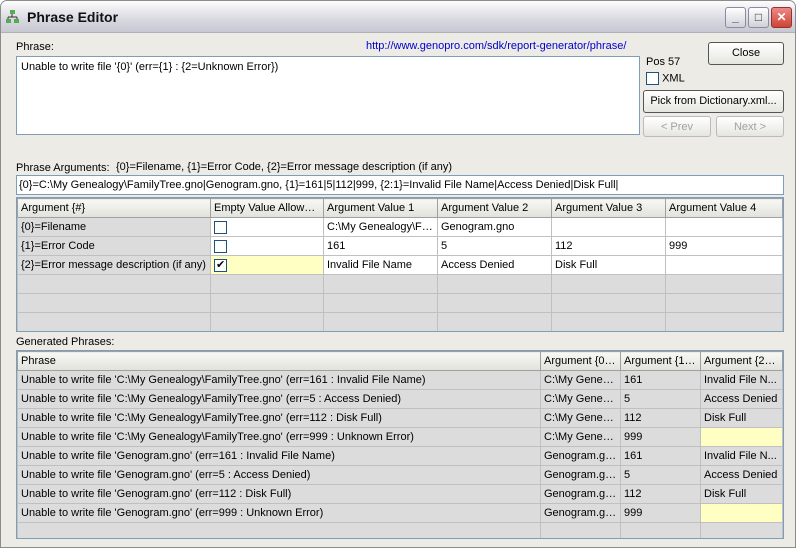 The height and width of the screenshot is (548, 796). I want to click on argument-value-cell: Invalid File Name, so click(380, 265).